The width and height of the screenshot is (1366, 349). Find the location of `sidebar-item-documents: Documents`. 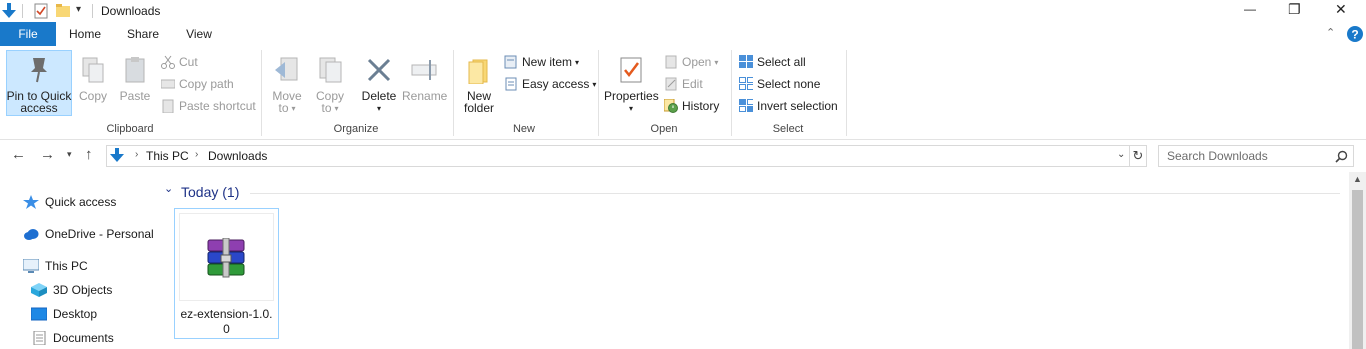

sidebar-item-documents: Documents is located at coordinates (73, 338).